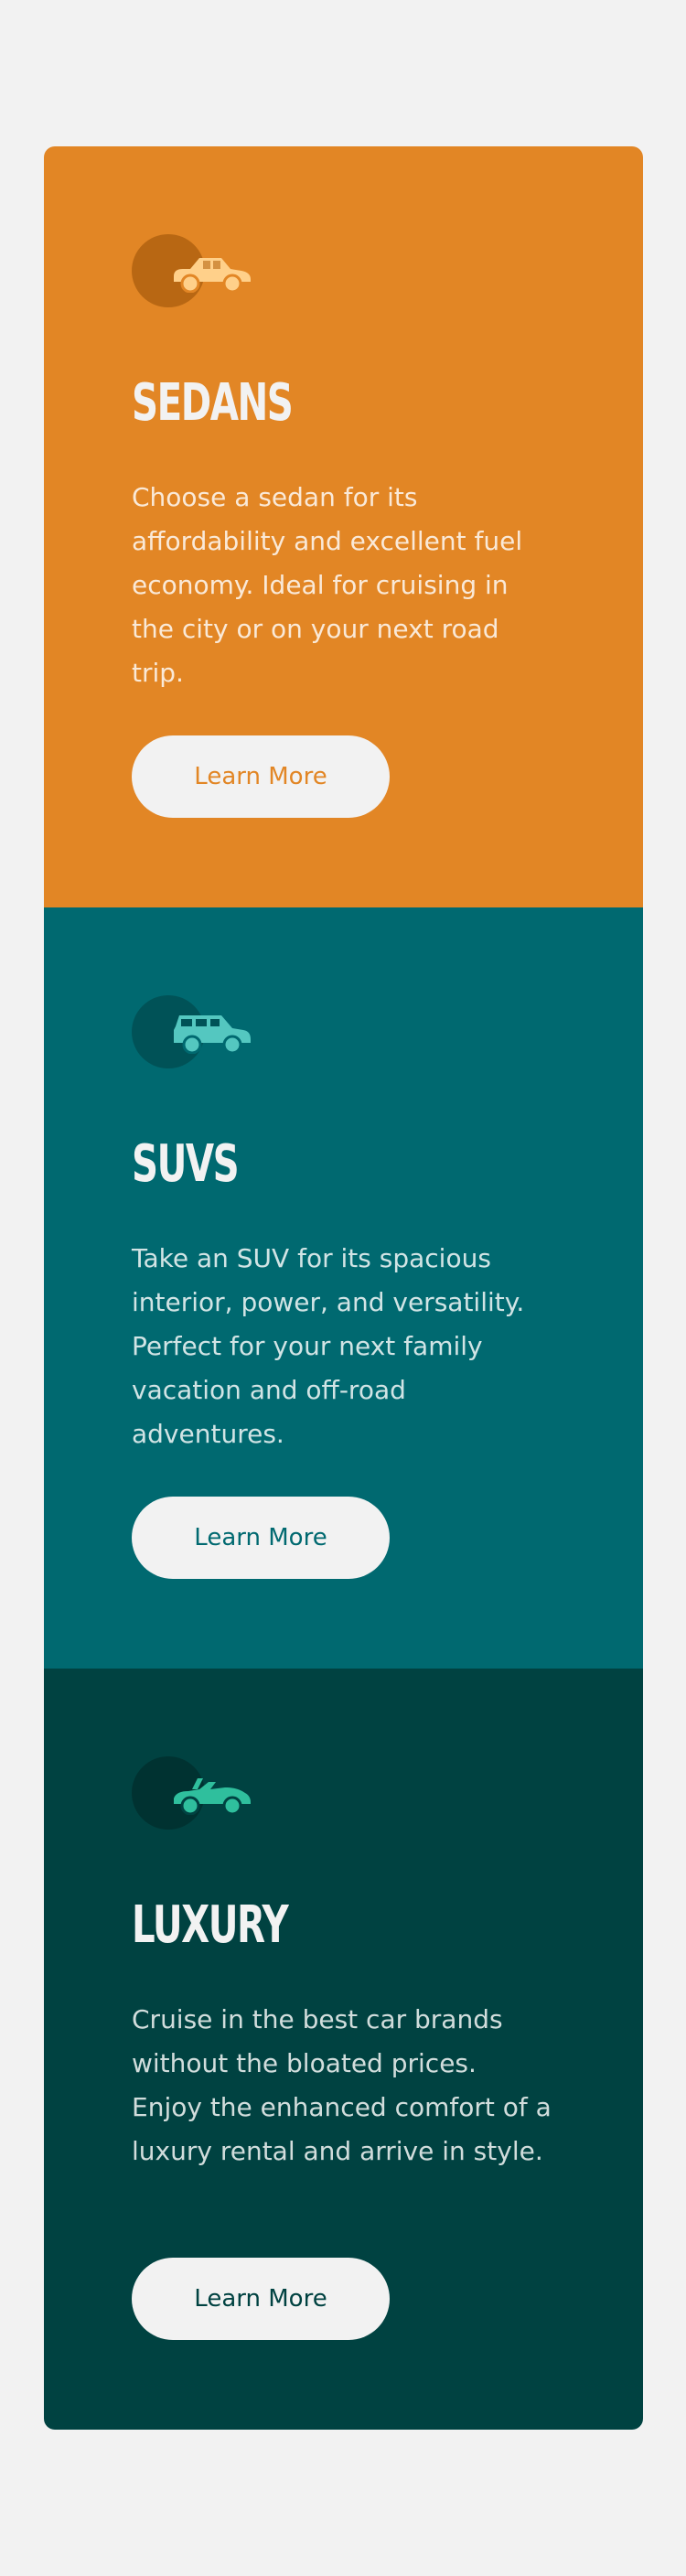 This screenshot has height=2576, width=686. Describe the element at coordinates (186, 1164) in the screenshot. I see `card-title: SUVs` at that location.